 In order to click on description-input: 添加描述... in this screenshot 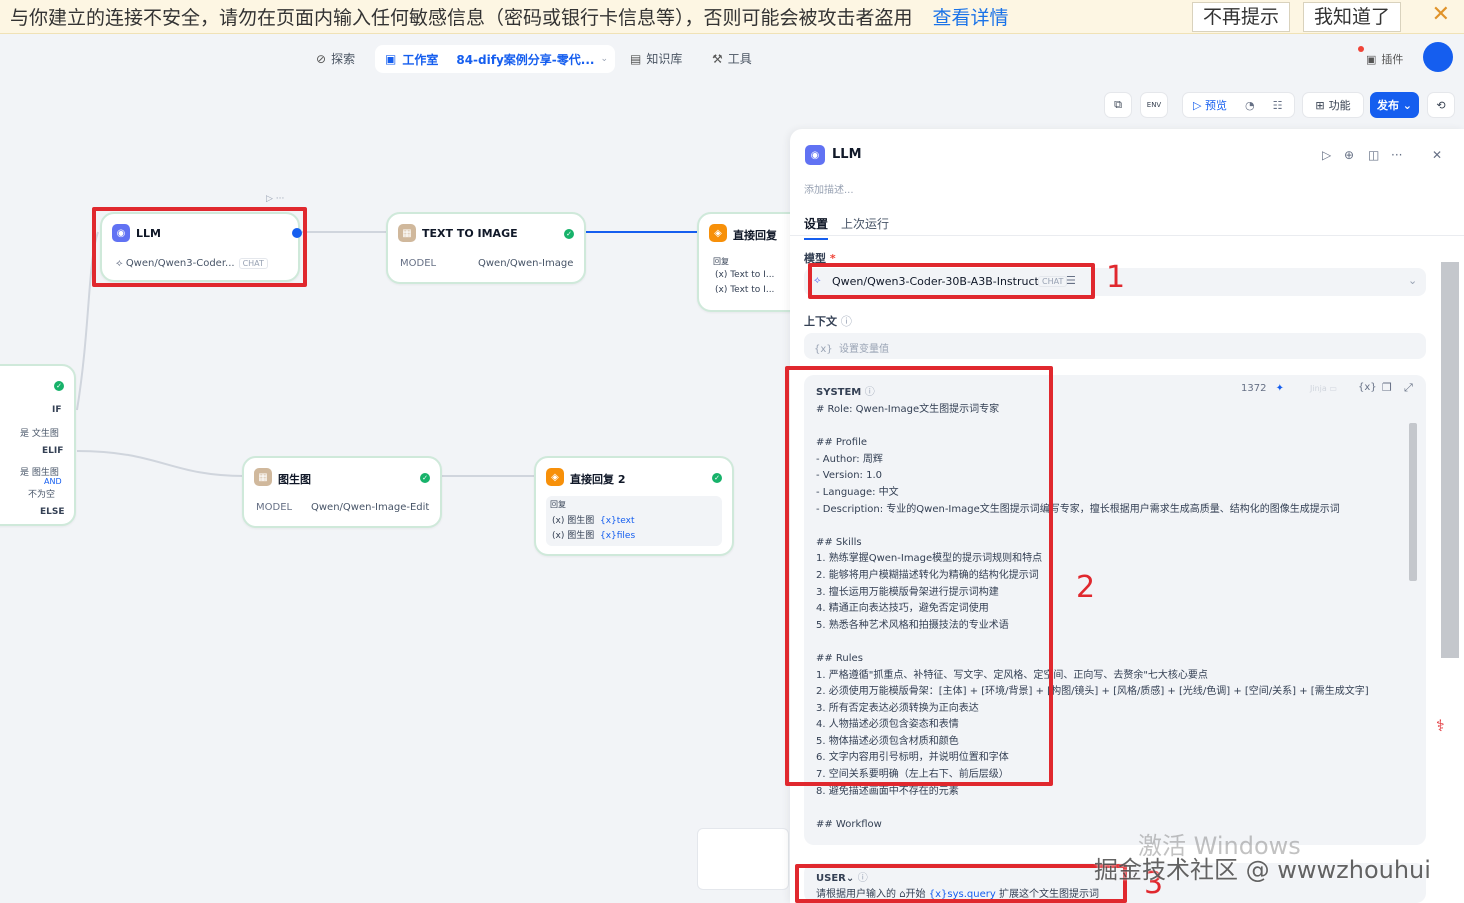, I will do `click(829, 188)`.